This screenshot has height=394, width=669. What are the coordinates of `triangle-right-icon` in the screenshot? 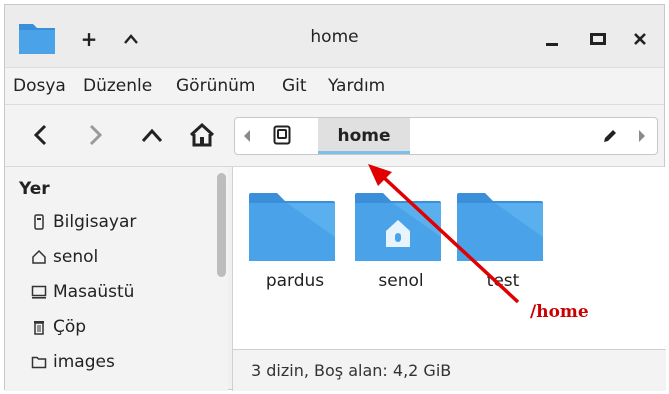 It's located at (642, 136).